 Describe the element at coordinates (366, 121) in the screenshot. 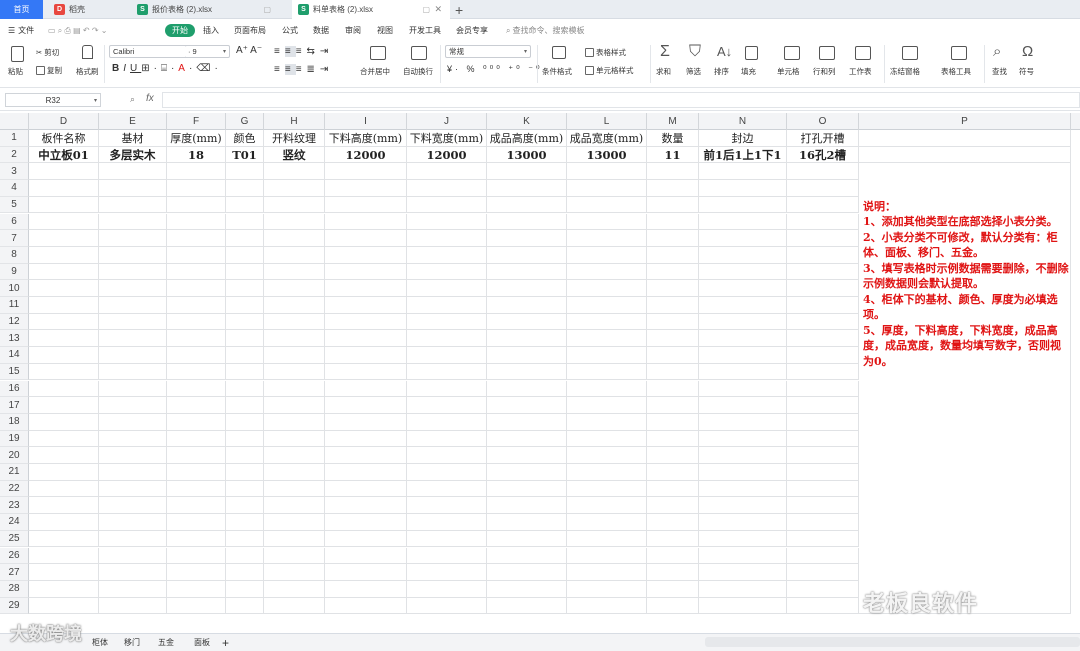

I see `column-header-i: I` at that location.